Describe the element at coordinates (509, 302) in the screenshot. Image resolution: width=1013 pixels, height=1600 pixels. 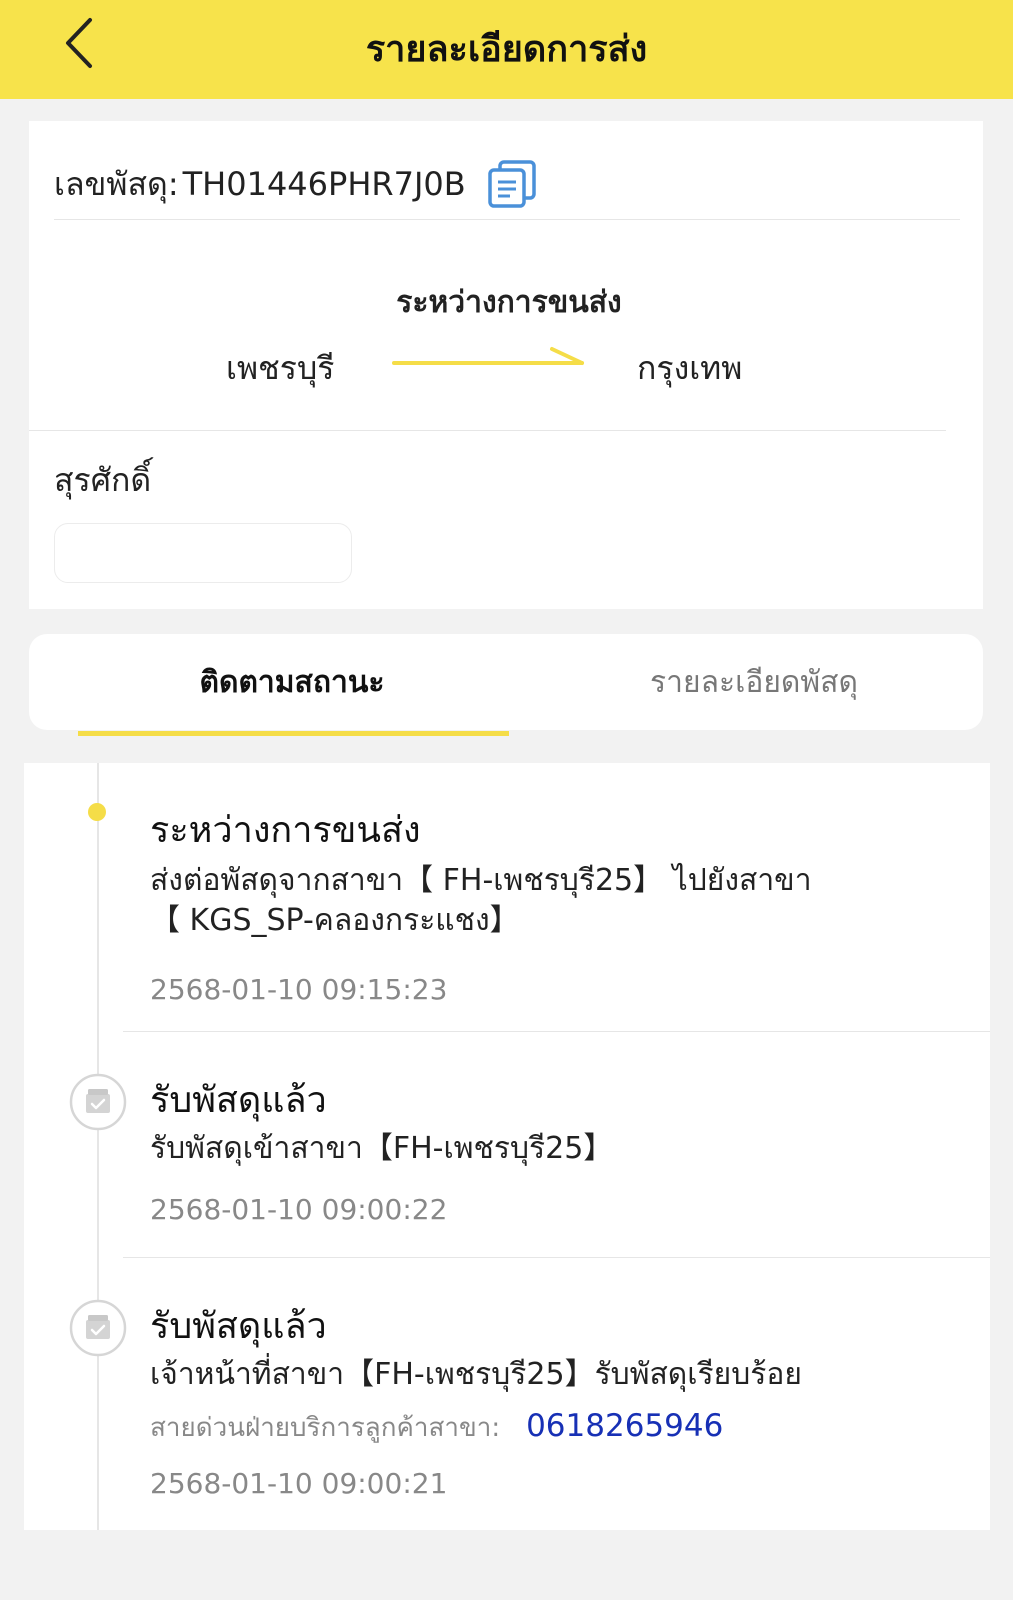
I see `shipment-status: ระหว่างการขนส่ง` at that location.